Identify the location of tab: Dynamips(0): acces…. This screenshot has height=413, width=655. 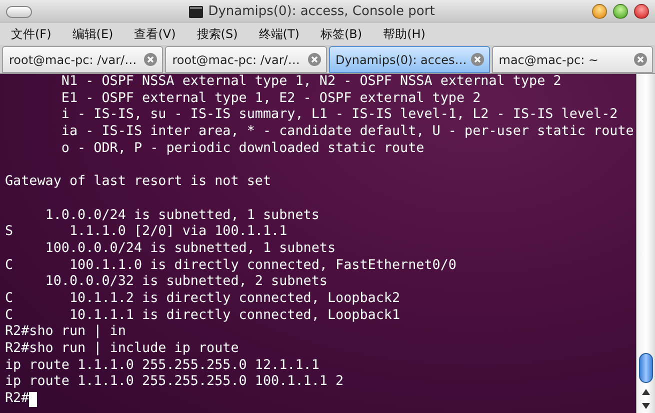
(409, 59).